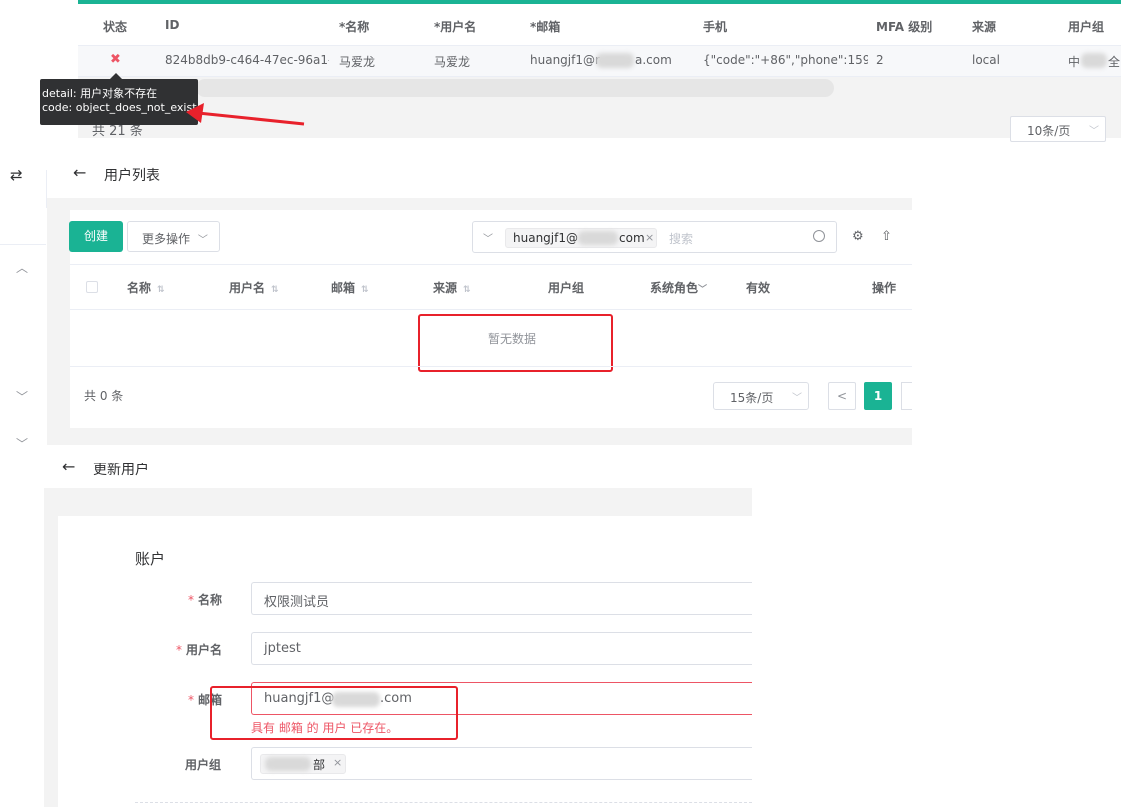 This screenshot has width=1121, height=807. Describe the element at coordinates (1114, 62) in the screenshot. I see `cell-group-suffix: 全` at that location.